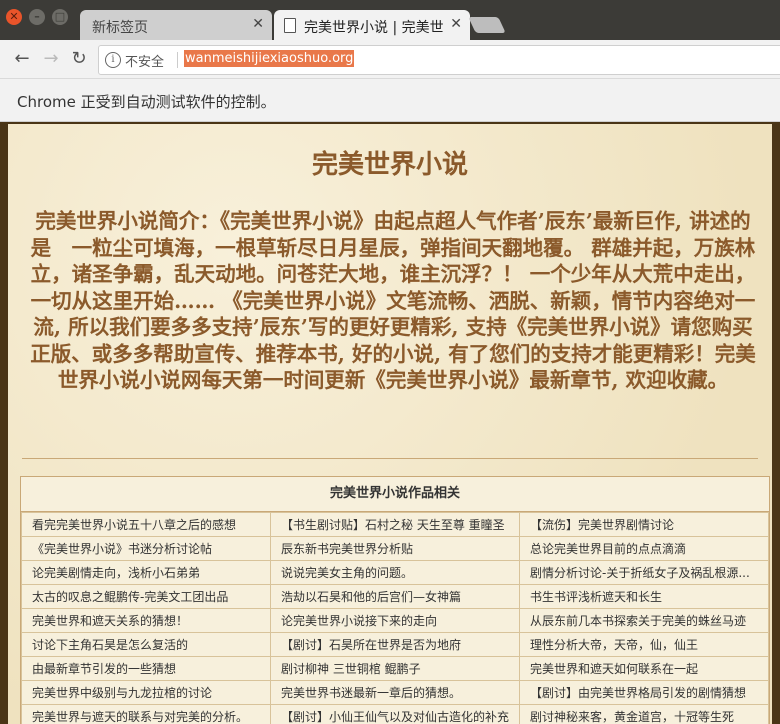 This screenshot has height=724, width=780. What do you see at coordinates (104, 669) in the screenshot?
I see `related-link: 由最新章节引发的一些猜想` at bounding box center [104, 669].